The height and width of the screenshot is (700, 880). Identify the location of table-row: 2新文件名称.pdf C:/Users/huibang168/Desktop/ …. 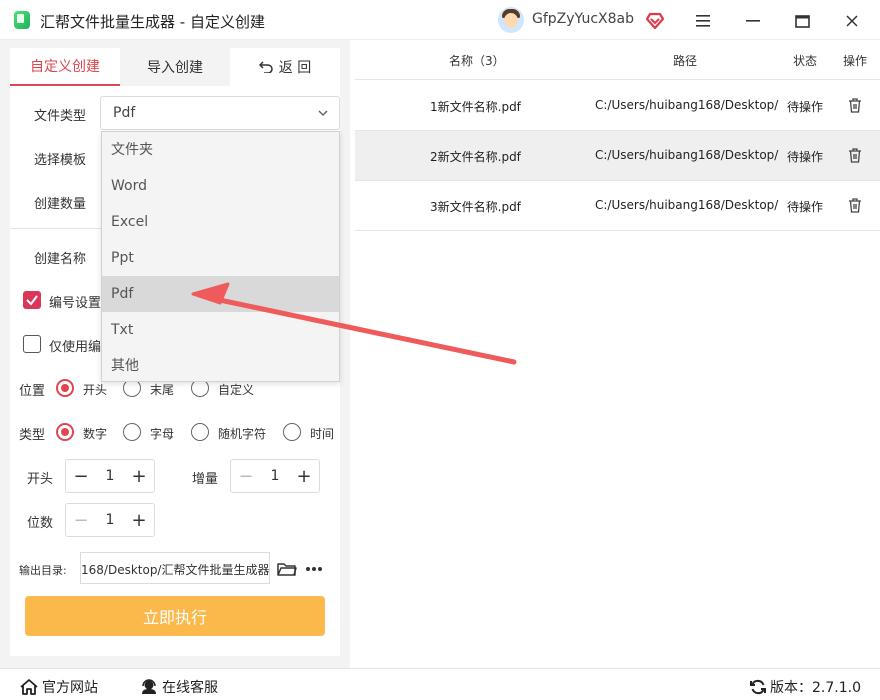
(617, 156).